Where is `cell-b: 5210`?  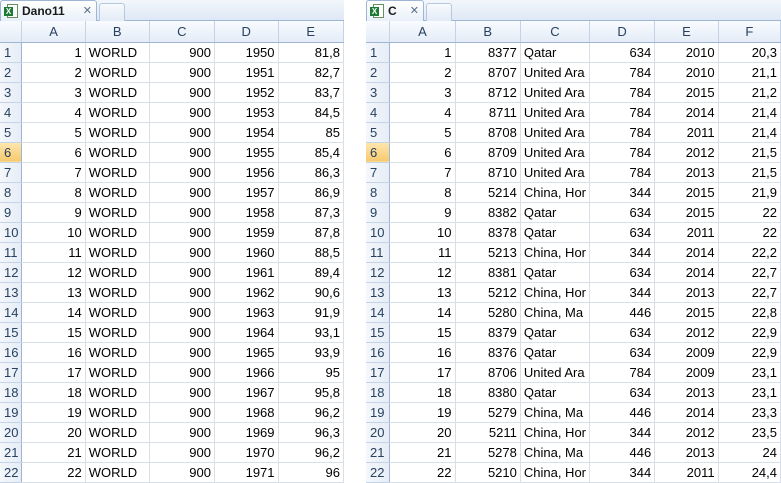 cell-b: 5210 is located at coordinates (488, 472).